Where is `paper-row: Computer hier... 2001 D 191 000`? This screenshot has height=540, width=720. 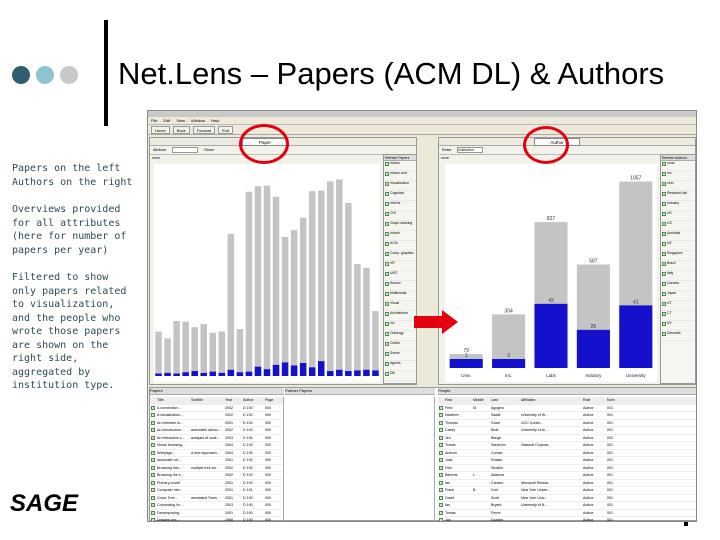
paper-row: Computer hier... 2001 D 191 000 is located at coordinates (216, 491).